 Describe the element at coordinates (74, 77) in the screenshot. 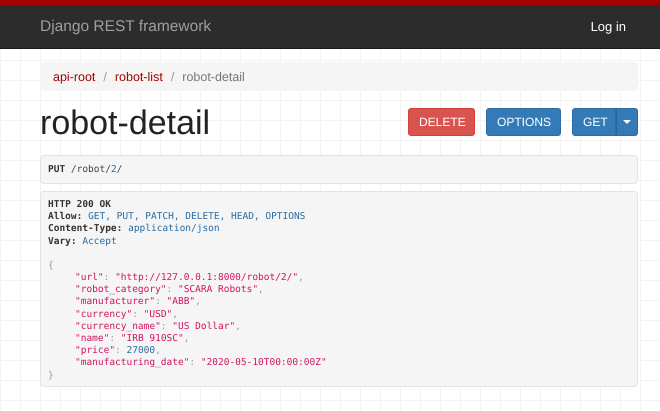

I see `breadcrumb-link: api-root` at that location.